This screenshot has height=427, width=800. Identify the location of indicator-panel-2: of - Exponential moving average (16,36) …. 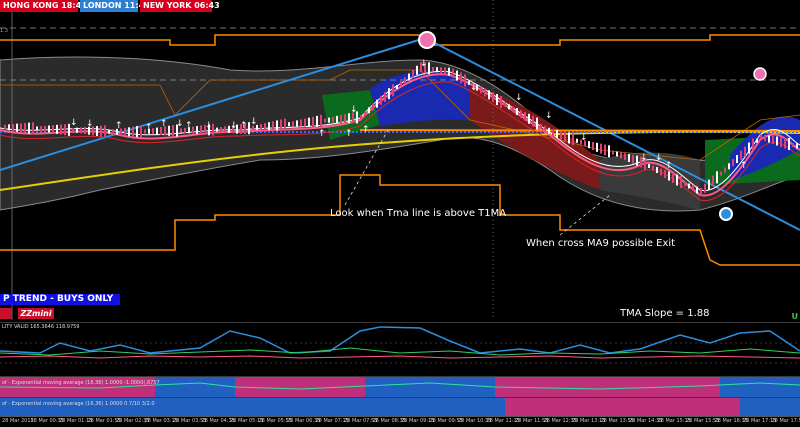
(400, 386).